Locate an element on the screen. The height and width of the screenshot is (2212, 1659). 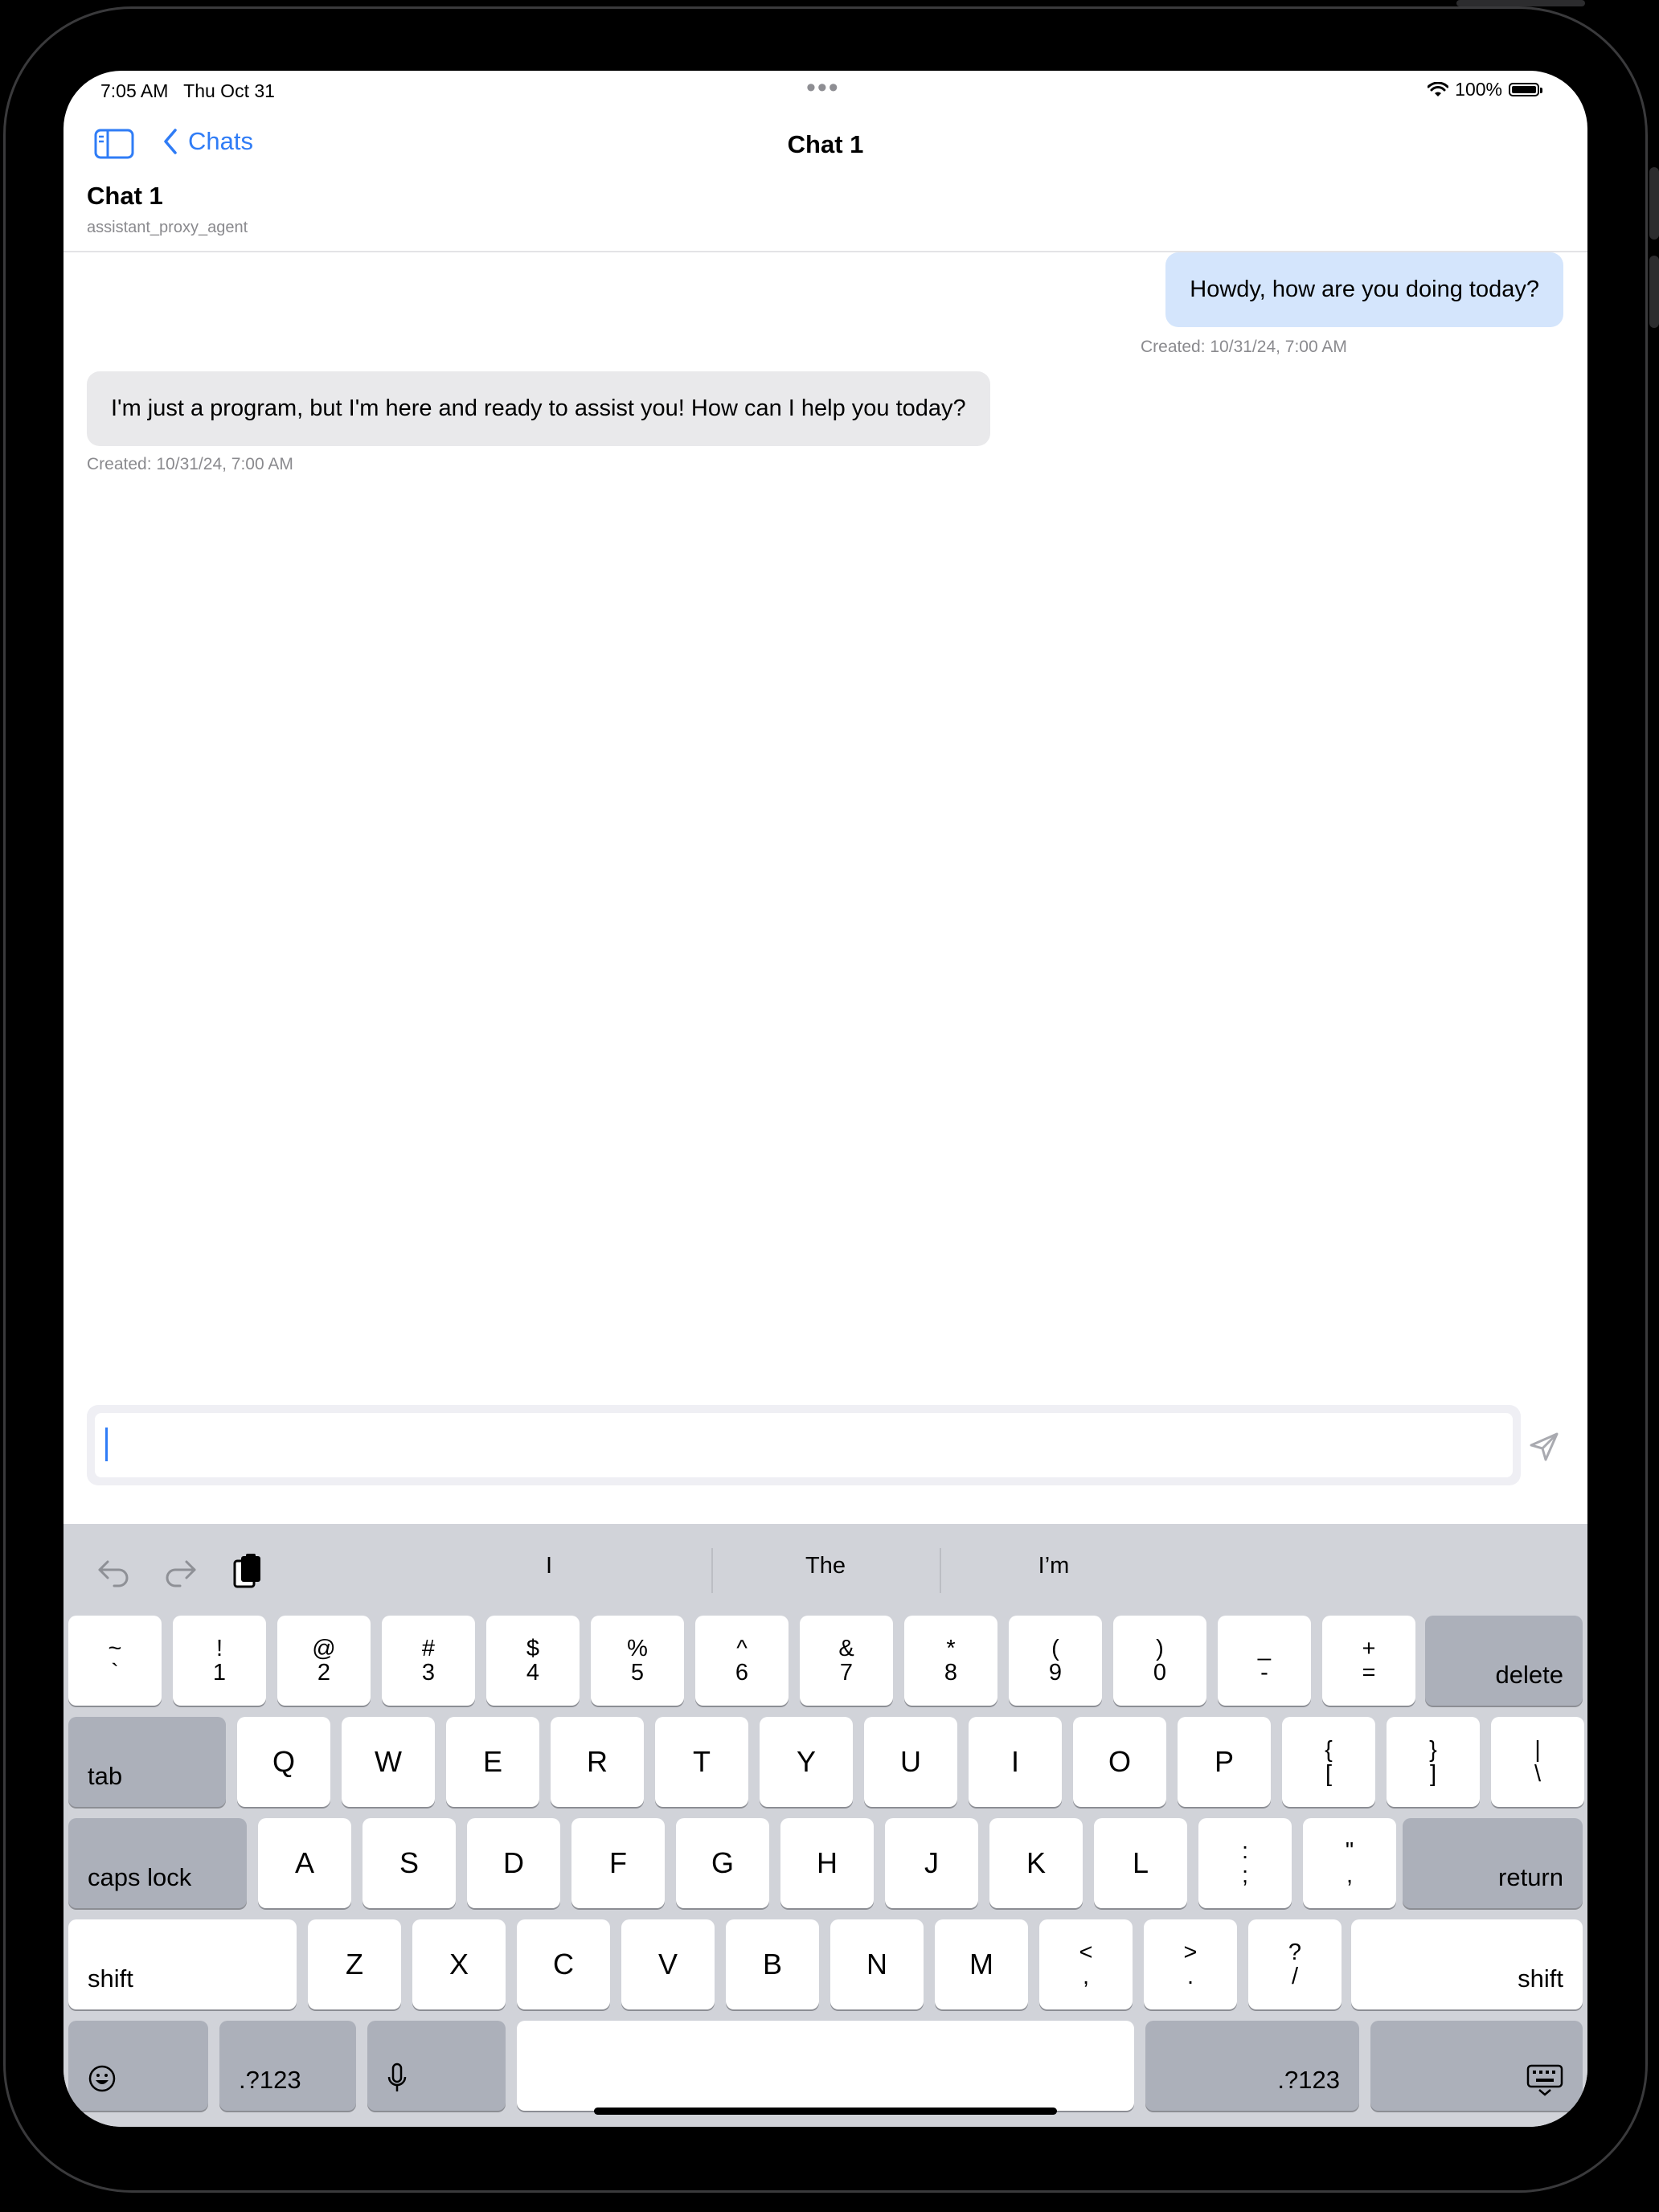
key-base-symbol: \ is located at coordinates (1538, 1774).